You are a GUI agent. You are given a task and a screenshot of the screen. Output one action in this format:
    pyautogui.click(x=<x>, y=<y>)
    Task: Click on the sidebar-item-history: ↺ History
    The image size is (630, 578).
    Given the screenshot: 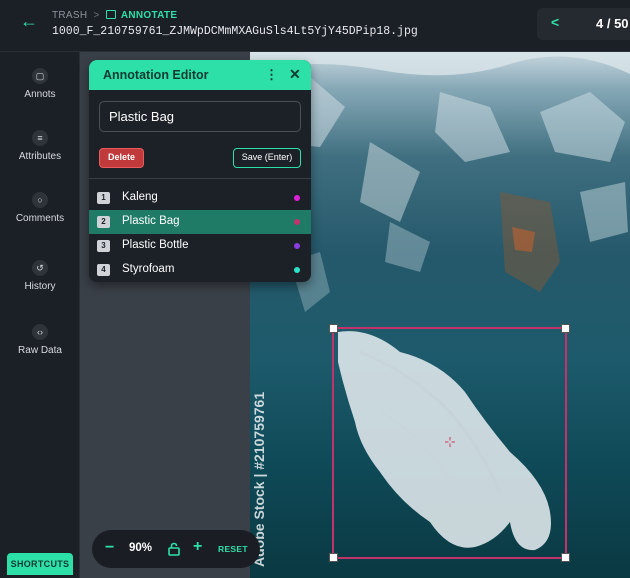 What is the action you would take?
    pyautogui.click(x=40, y=276)
    